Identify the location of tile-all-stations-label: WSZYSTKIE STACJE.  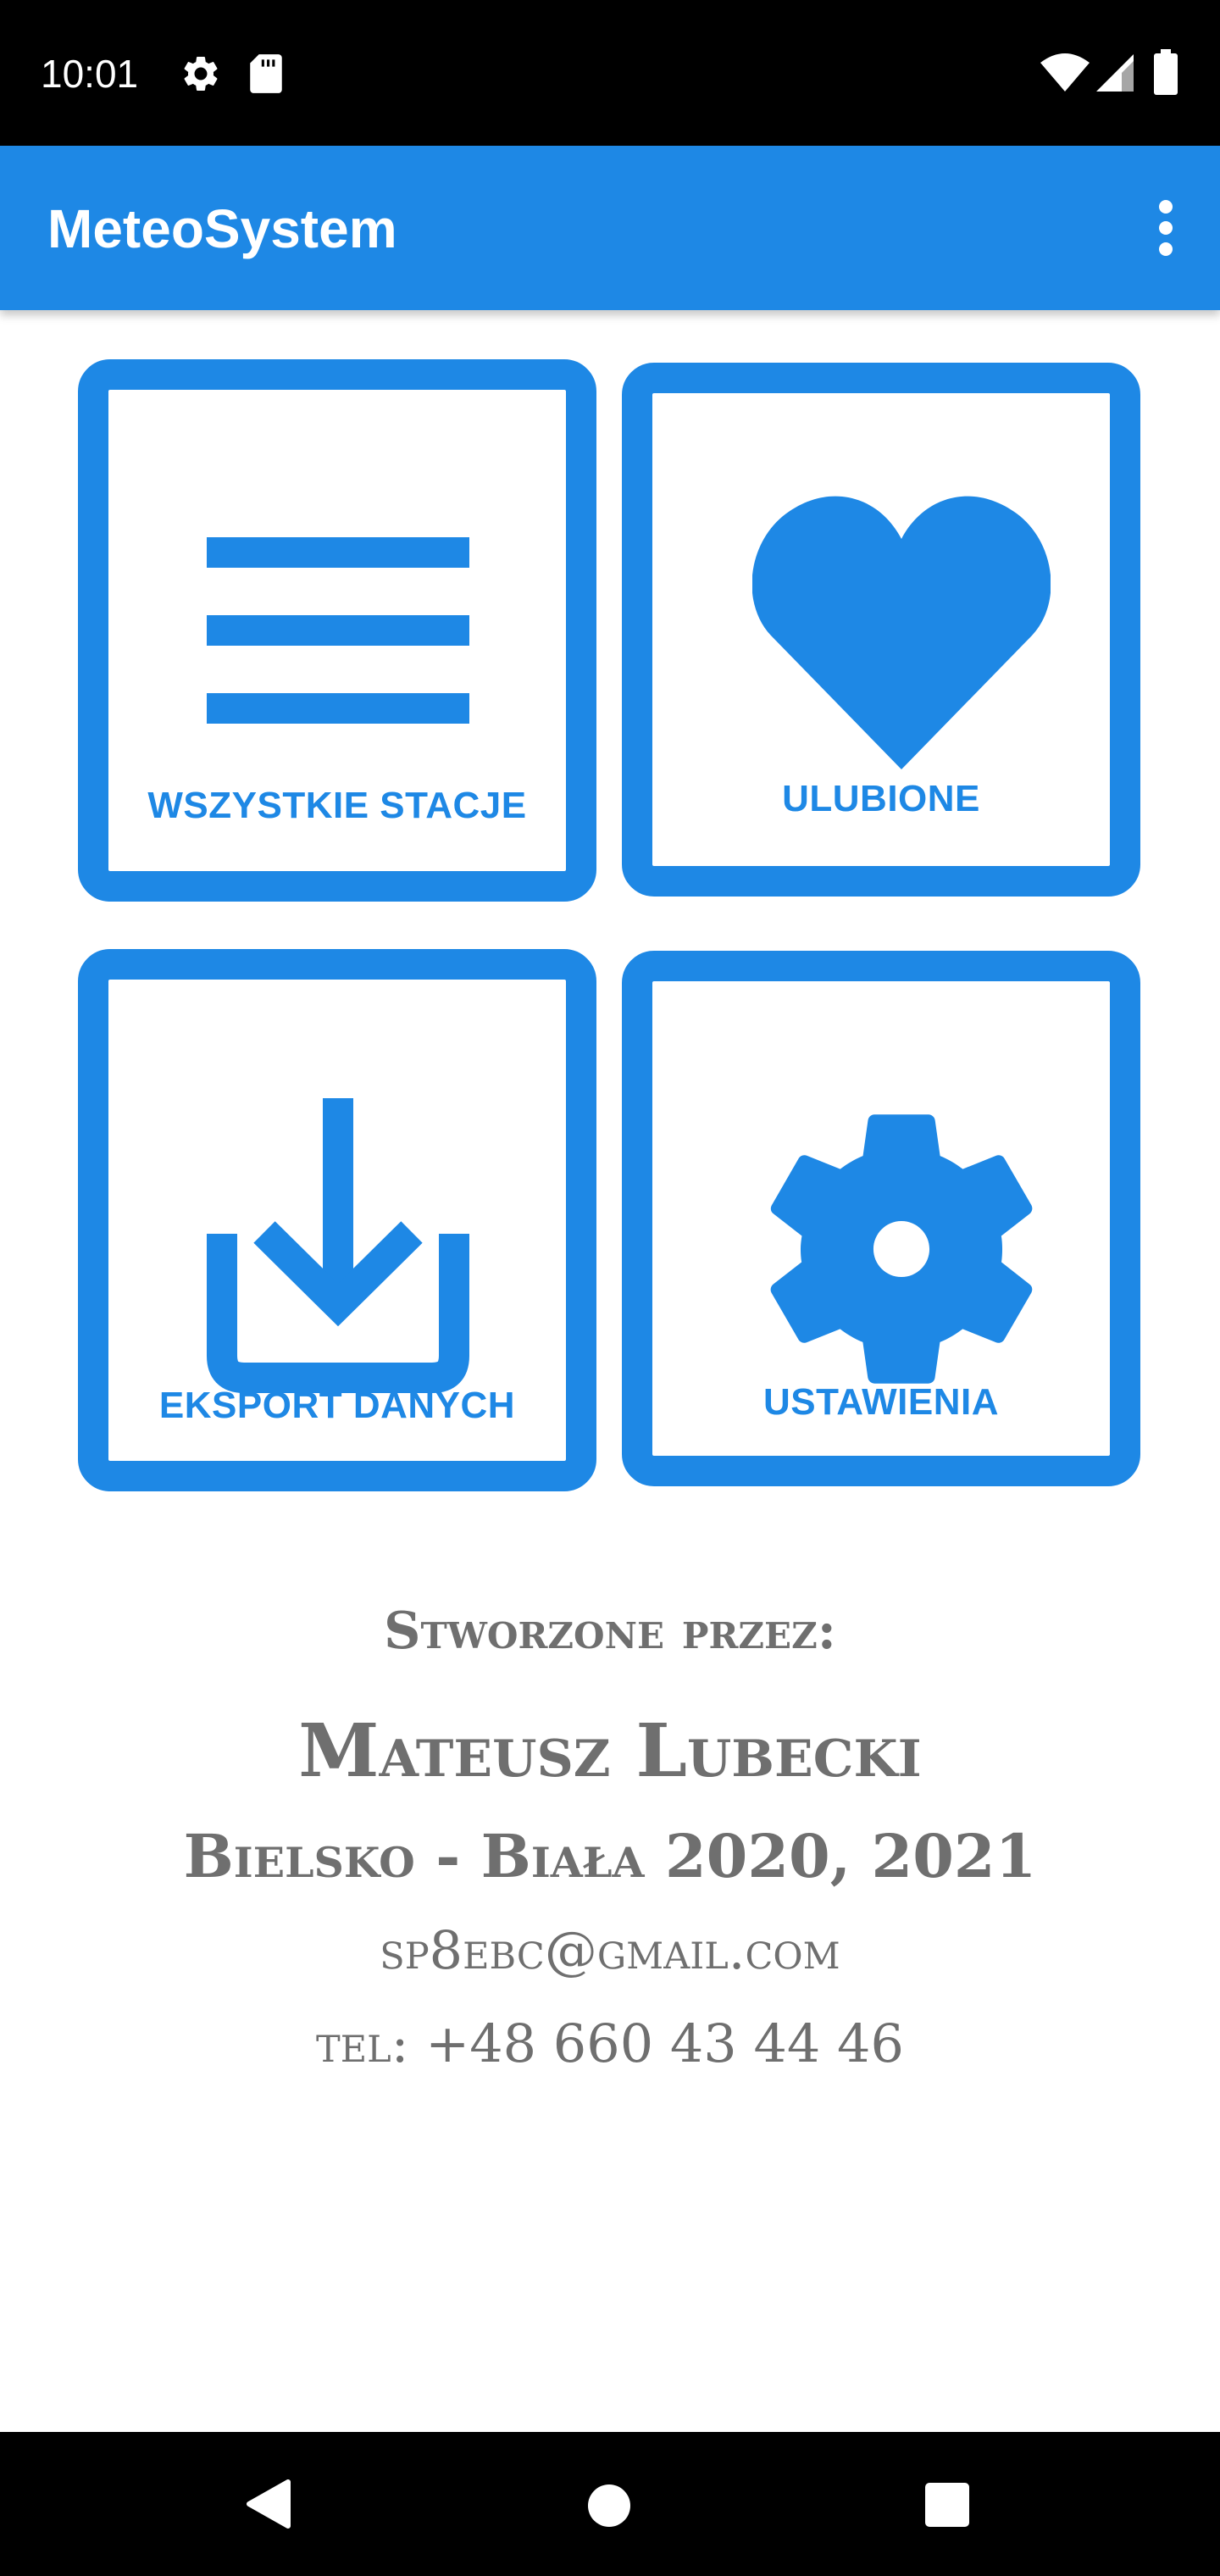
(337, 805).